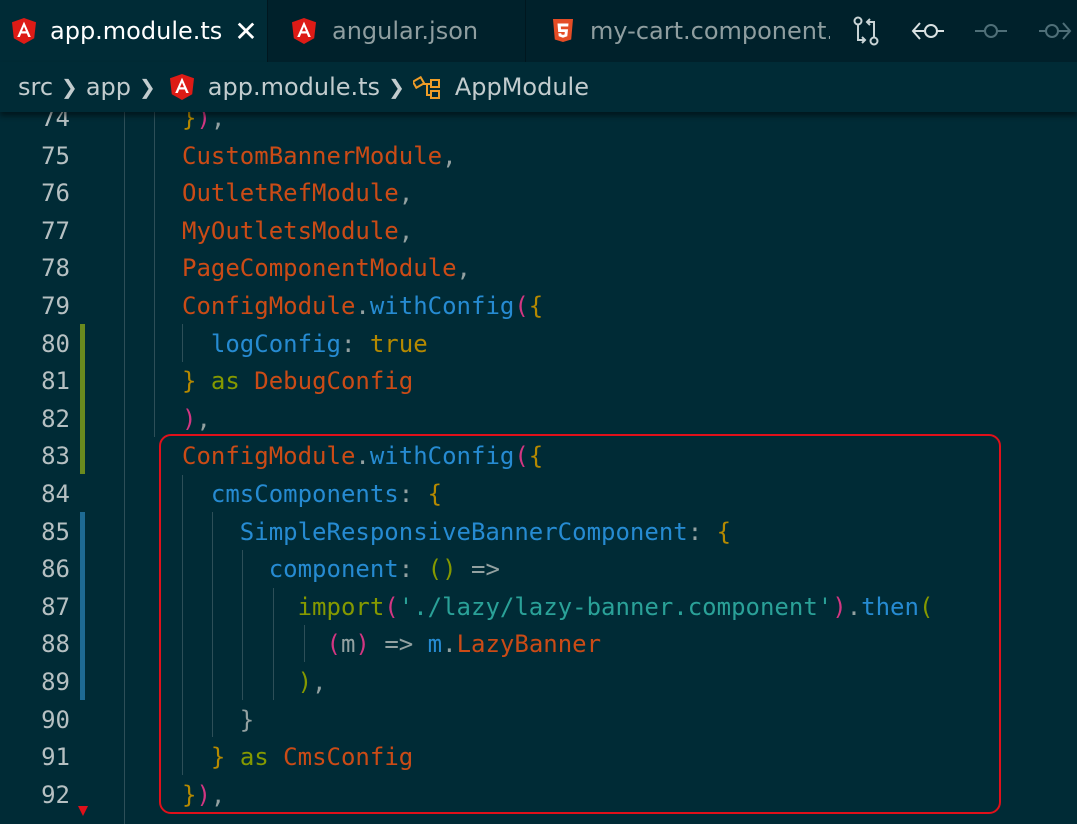 The width and height of the screenshot is (1077, 824). What do you see at coordinates (538, 796) in the screenshot?
I see `code-line: 92 }),` at bounding box center [538, 796].